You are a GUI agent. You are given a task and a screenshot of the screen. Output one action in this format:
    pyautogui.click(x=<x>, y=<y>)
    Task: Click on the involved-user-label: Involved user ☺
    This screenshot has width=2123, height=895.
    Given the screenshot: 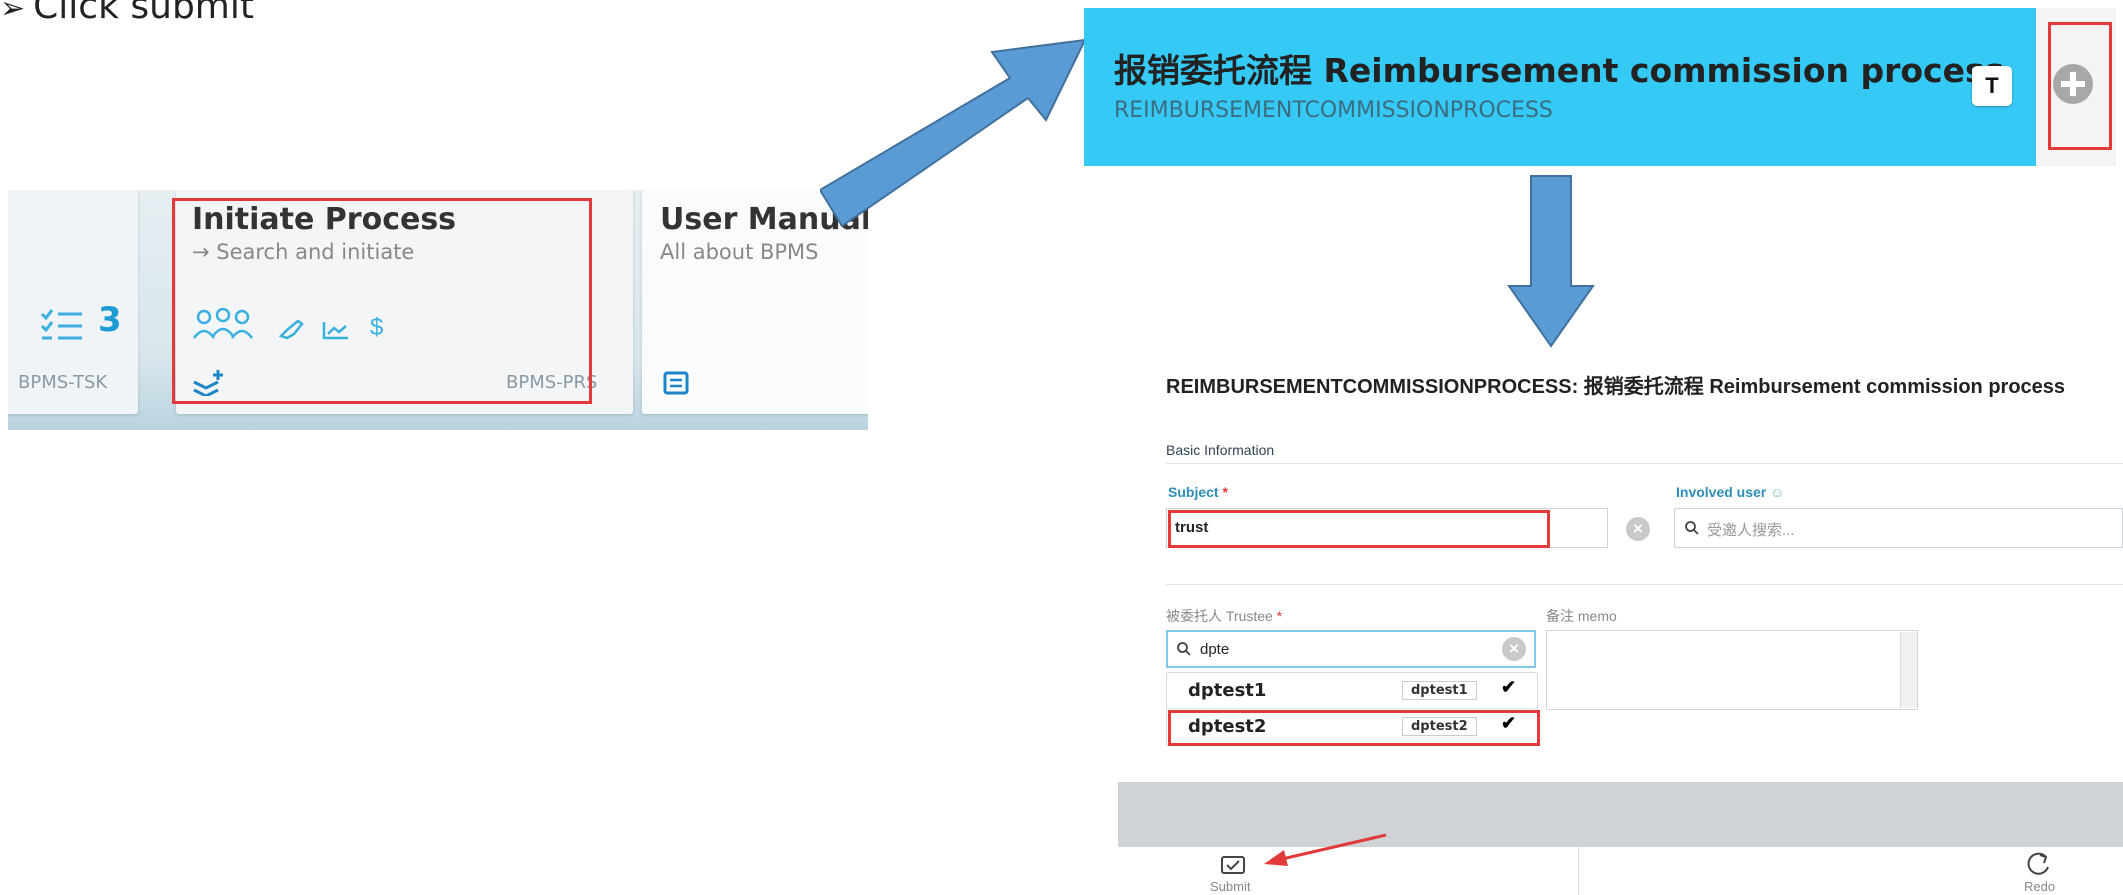 What is the action you would take?
    pyautogui.click(x=1730, y=492)
    